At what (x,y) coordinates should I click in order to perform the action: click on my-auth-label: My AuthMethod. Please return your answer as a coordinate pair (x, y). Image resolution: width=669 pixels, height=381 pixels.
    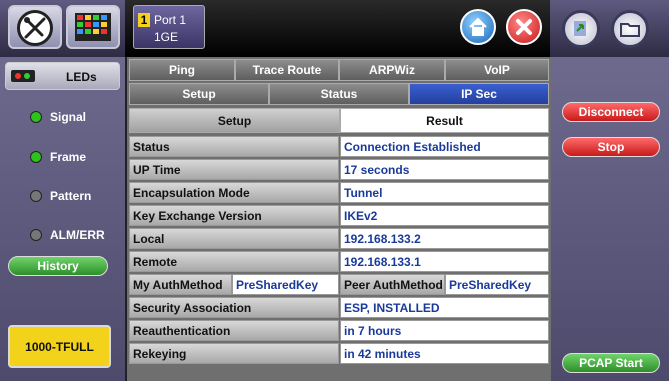
    Looking at the image, I should click on (180, 284).